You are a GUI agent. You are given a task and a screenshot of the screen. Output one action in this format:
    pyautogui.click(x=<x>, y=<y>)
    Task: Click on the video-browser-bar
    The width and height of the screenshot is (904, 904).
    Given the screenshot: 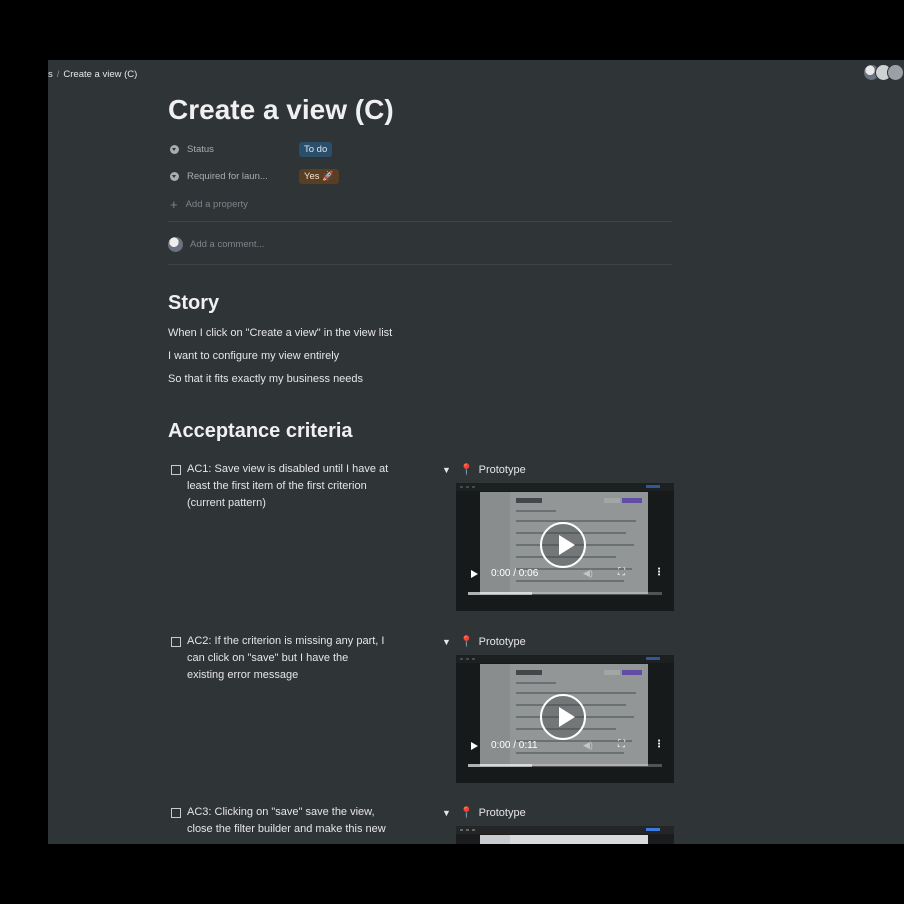 What is the action you would take?
    pyautogui.click(x=565, y=830)
    